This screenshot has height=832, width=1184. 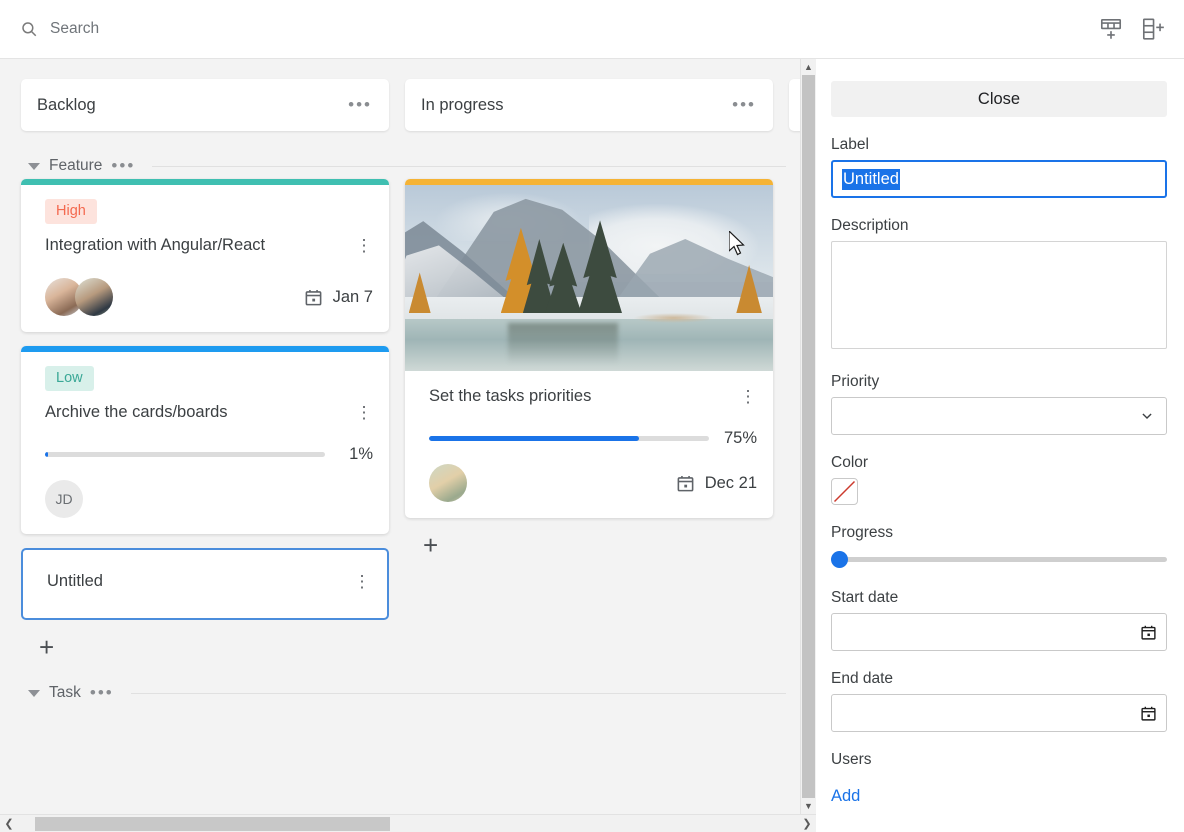 What do you see at coordinates (209, 415) in the screenshot?
I see `card-title-row: Archive the cards/boards ⋮` at bounding box center [209, 415].